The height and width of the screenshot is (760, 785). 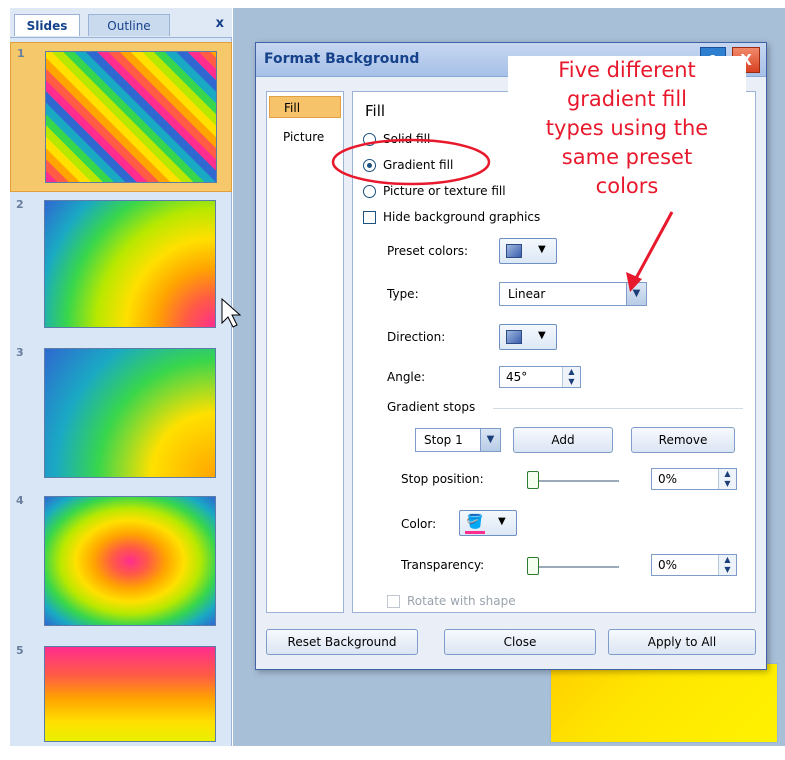 I want to click on current-slide-canvas, so click(x=664, y=703).